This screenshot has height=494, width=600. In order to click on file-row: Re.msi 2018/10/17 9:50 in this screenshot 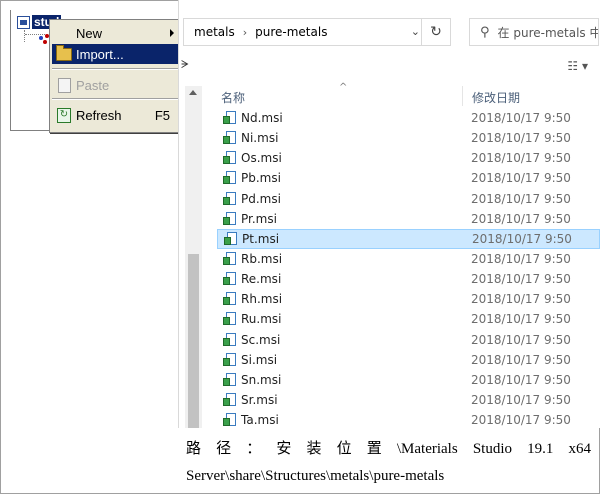, I will do `click(408, 279)`.